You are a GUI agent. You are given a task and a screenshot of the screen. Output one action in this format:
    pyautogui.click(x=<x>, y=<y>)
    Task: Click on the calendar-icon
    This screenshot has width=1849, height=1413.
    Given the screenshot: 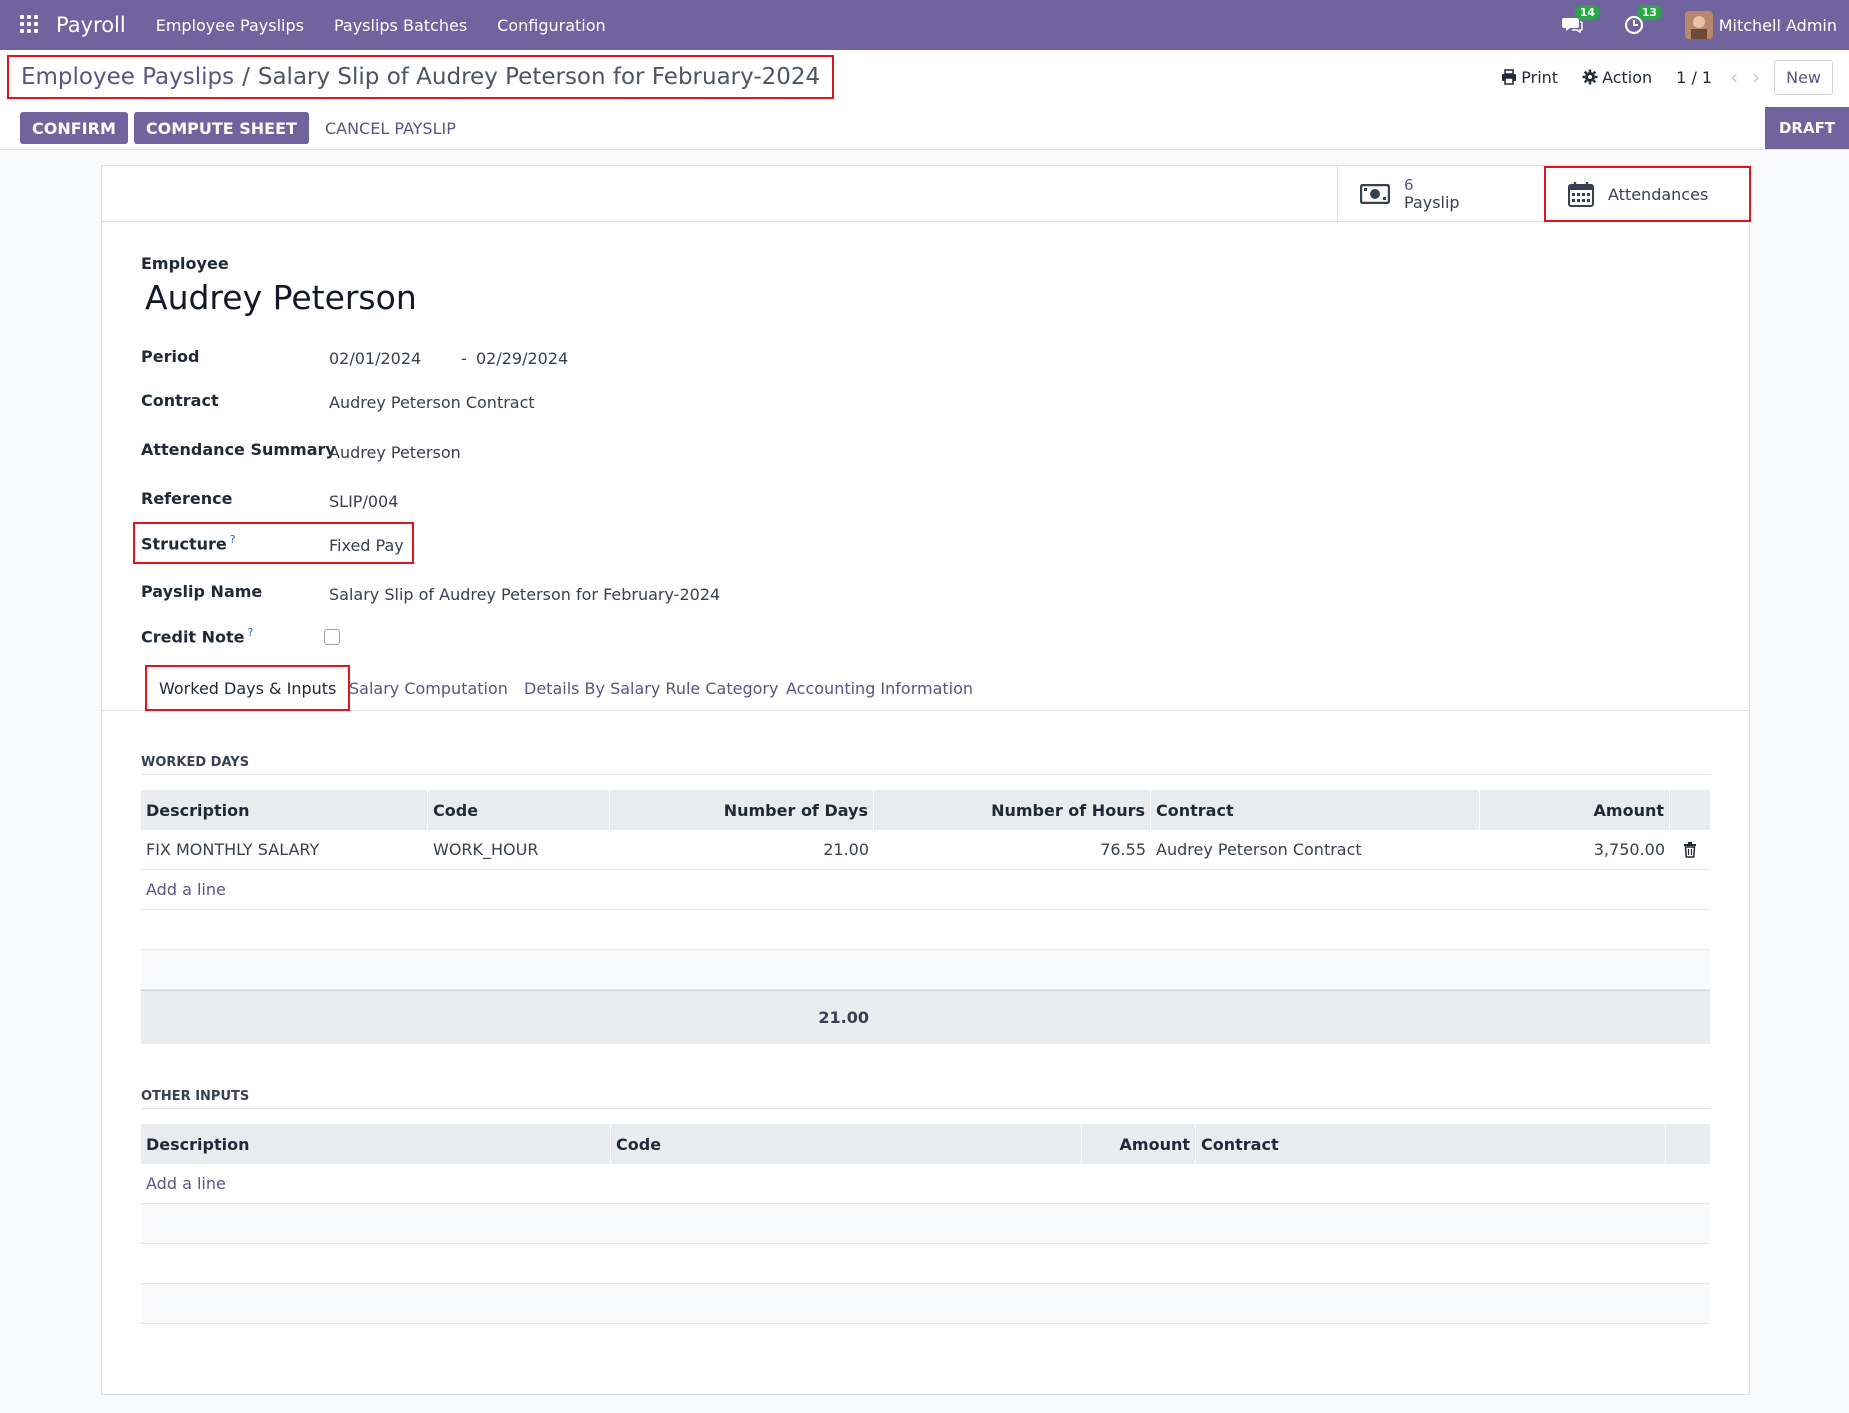 What is the action you would take?
    pyautogui.click(x=1581, y=194)
    